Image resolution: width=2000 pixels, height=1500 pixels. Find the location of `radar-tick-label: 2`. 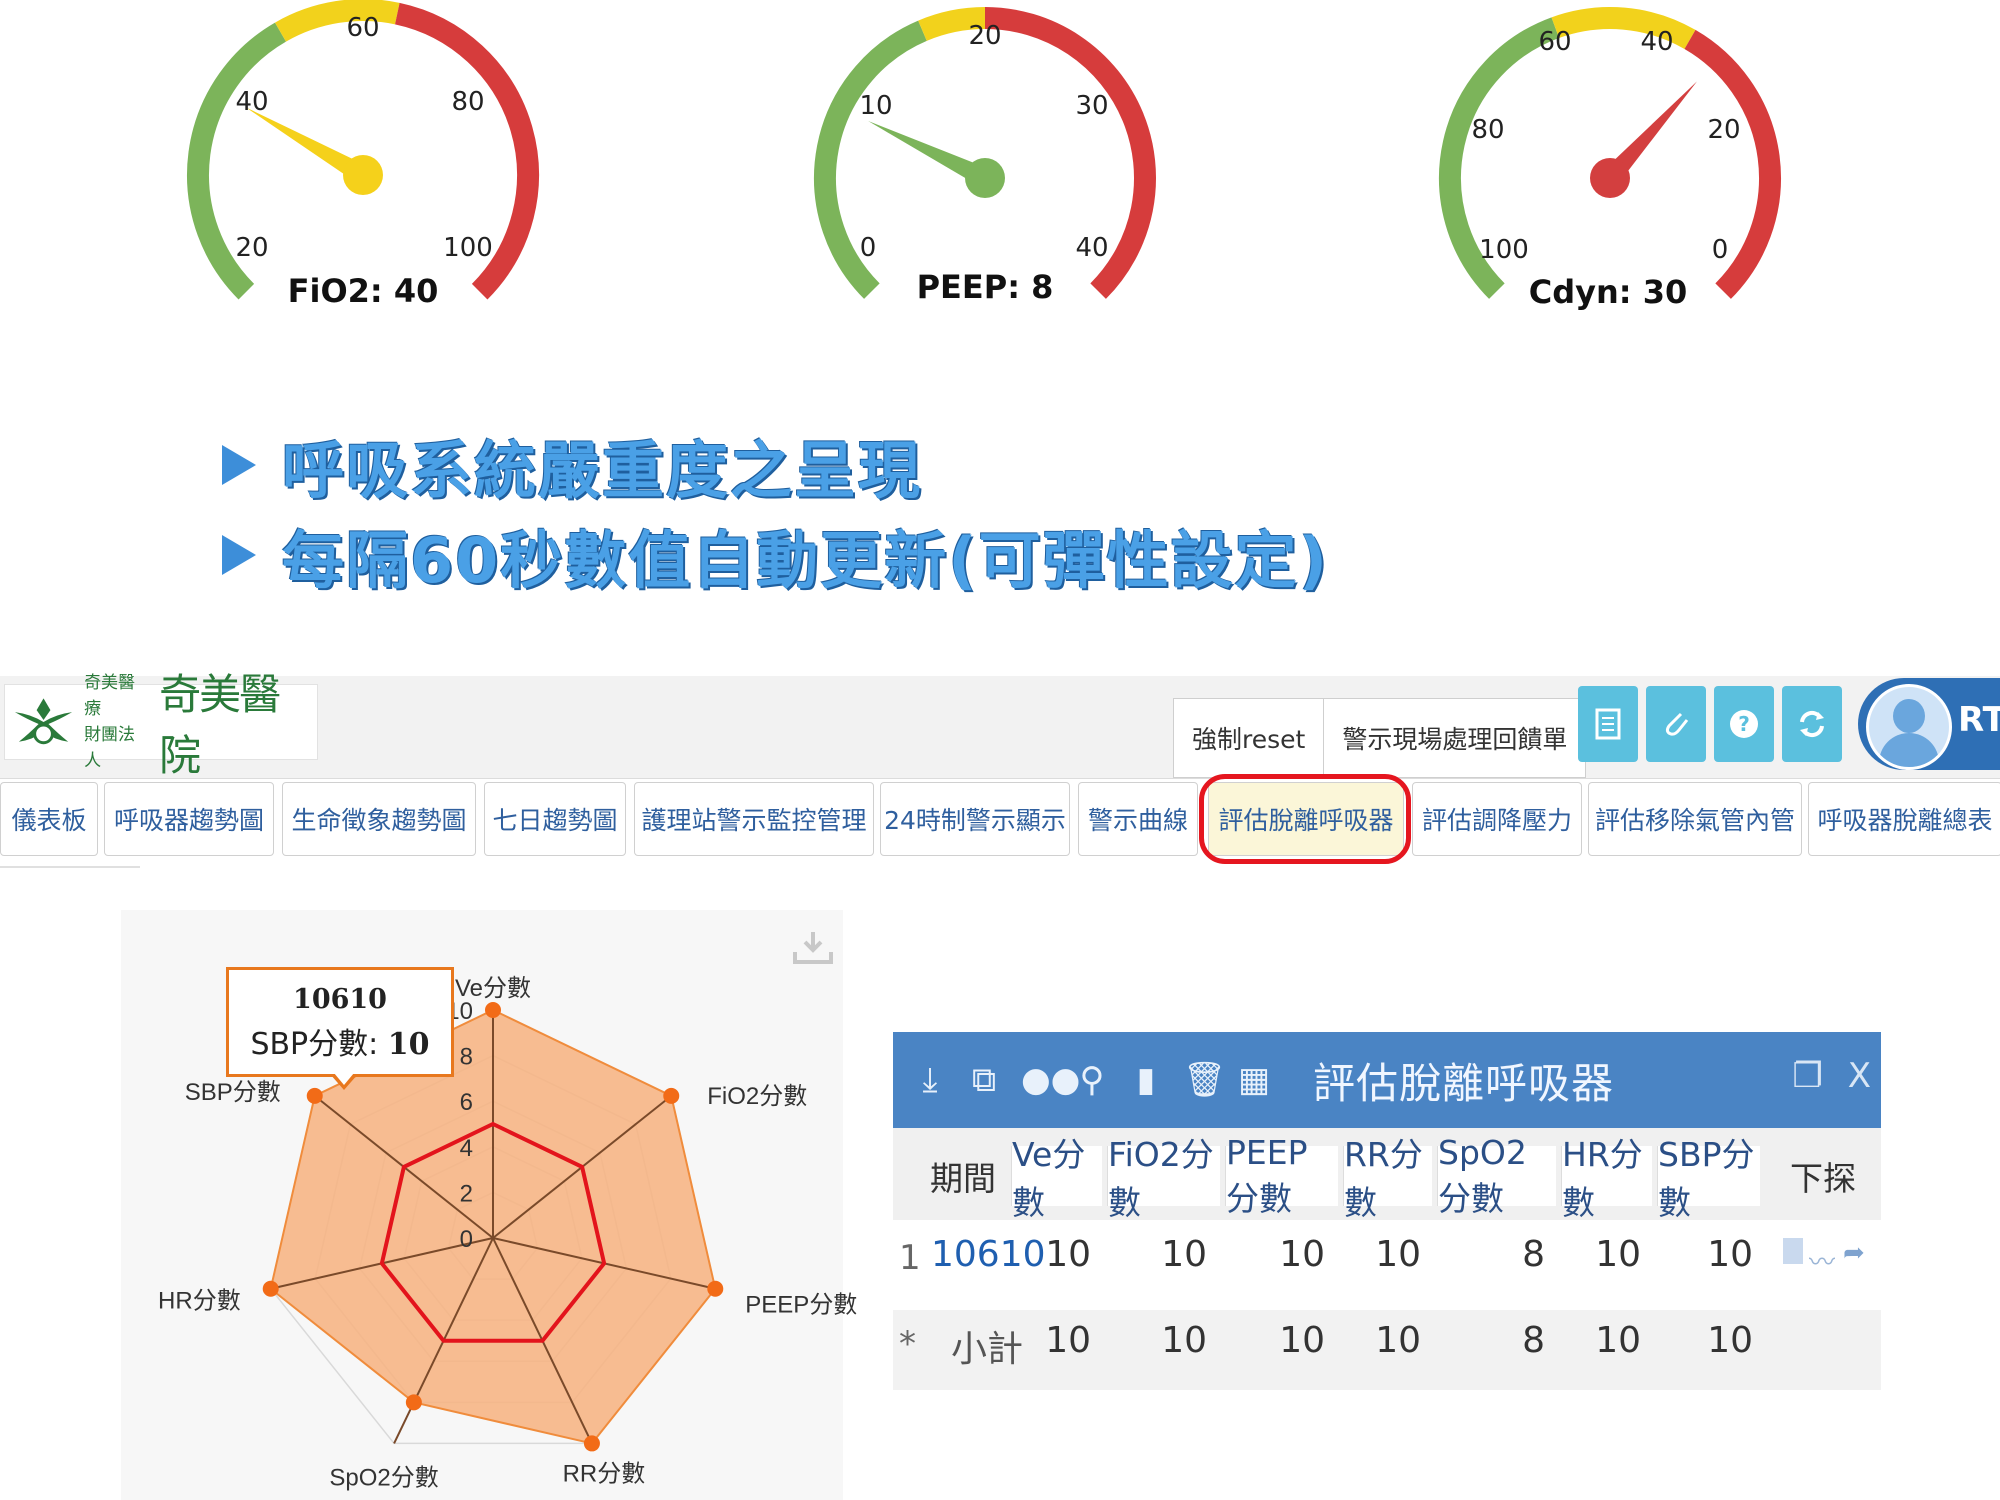

radar-tick-label: 2 is located at coordinates (466, 1193).